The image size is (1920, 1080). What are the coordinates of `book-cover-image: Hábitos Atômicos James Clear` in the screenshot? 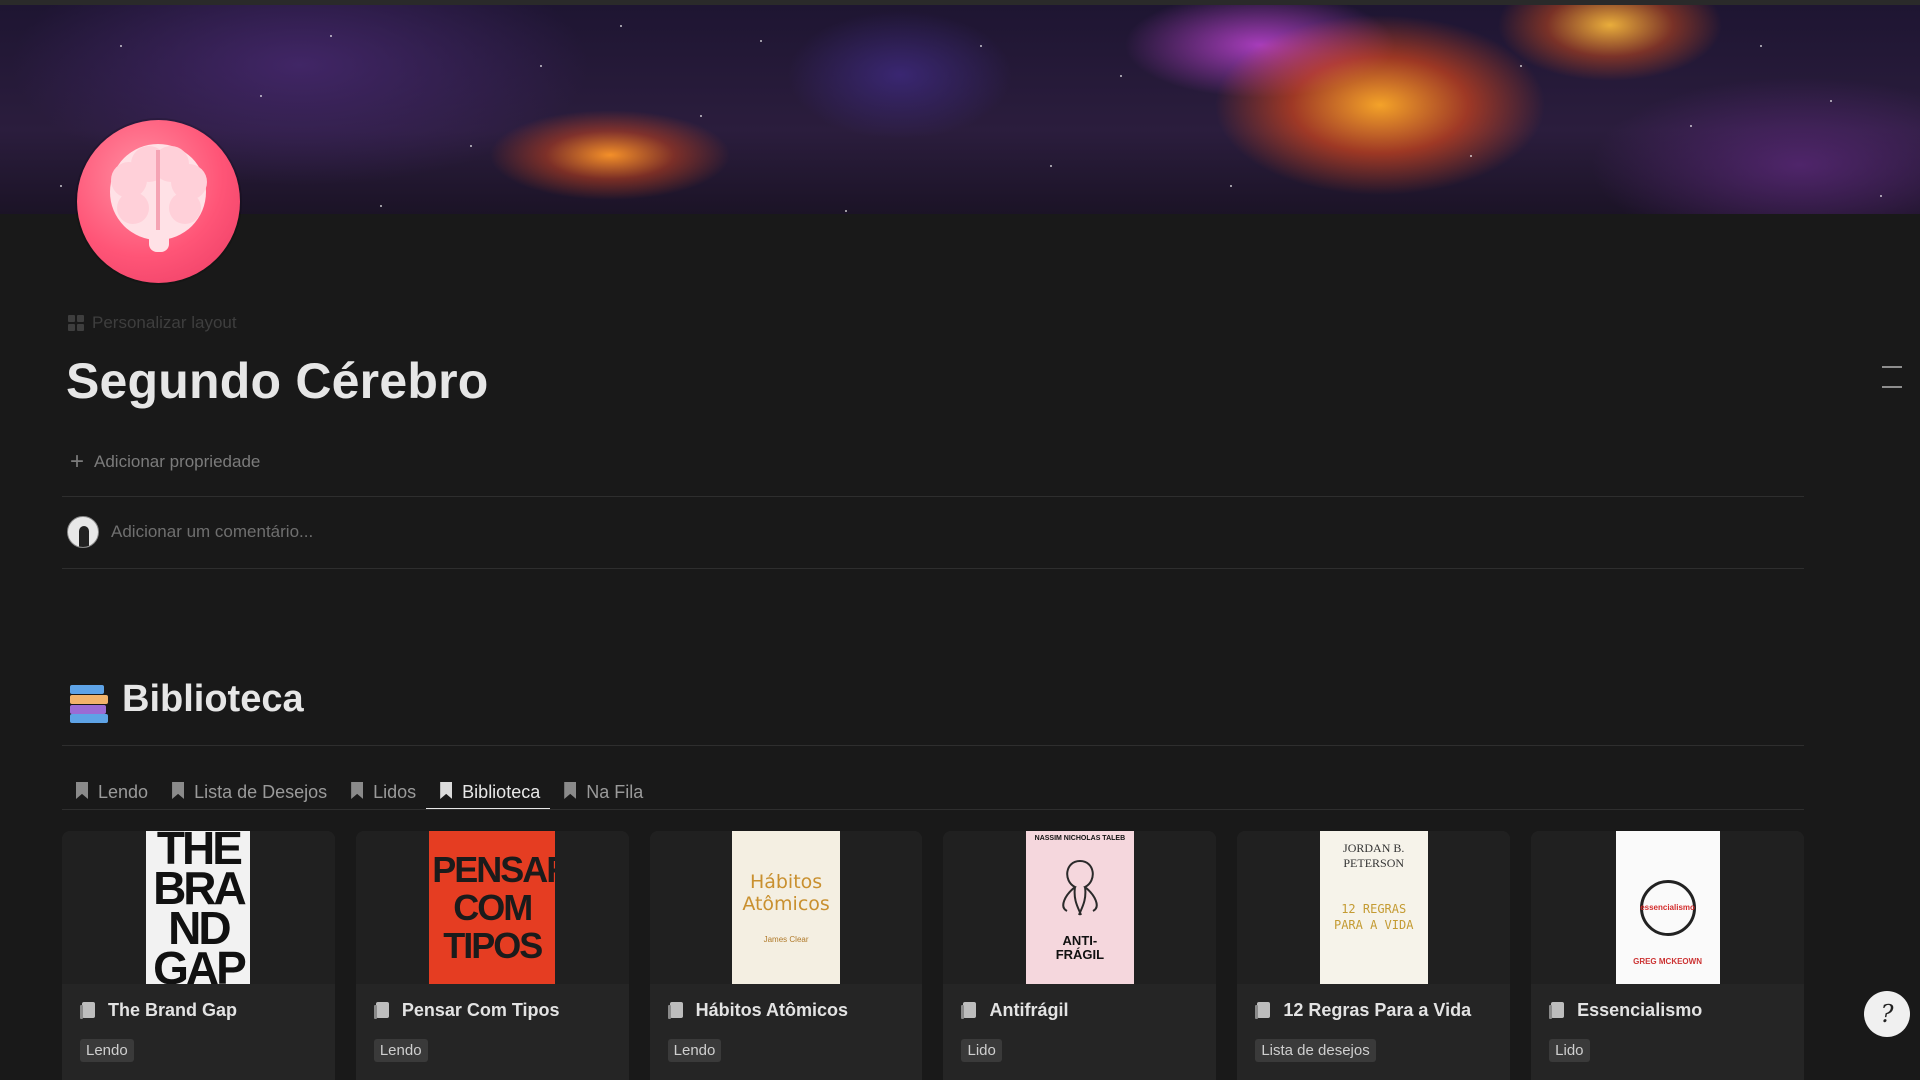 It's located at (786, 907).